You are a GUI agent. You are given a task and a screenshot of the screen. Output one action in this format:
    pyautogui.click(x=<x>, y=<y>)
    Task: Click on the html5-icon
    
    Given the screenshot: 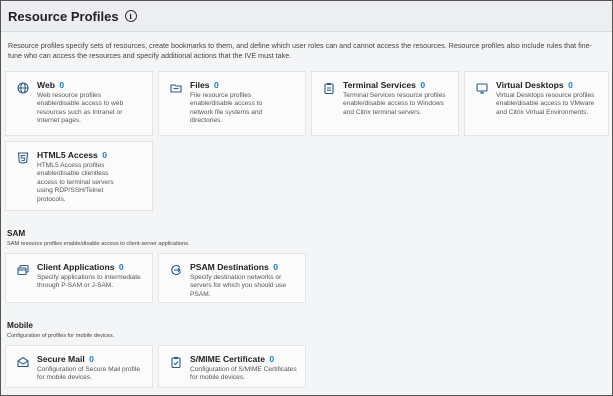 What is the action you would take?
    pyautogui.click(x=23, y=158)
    